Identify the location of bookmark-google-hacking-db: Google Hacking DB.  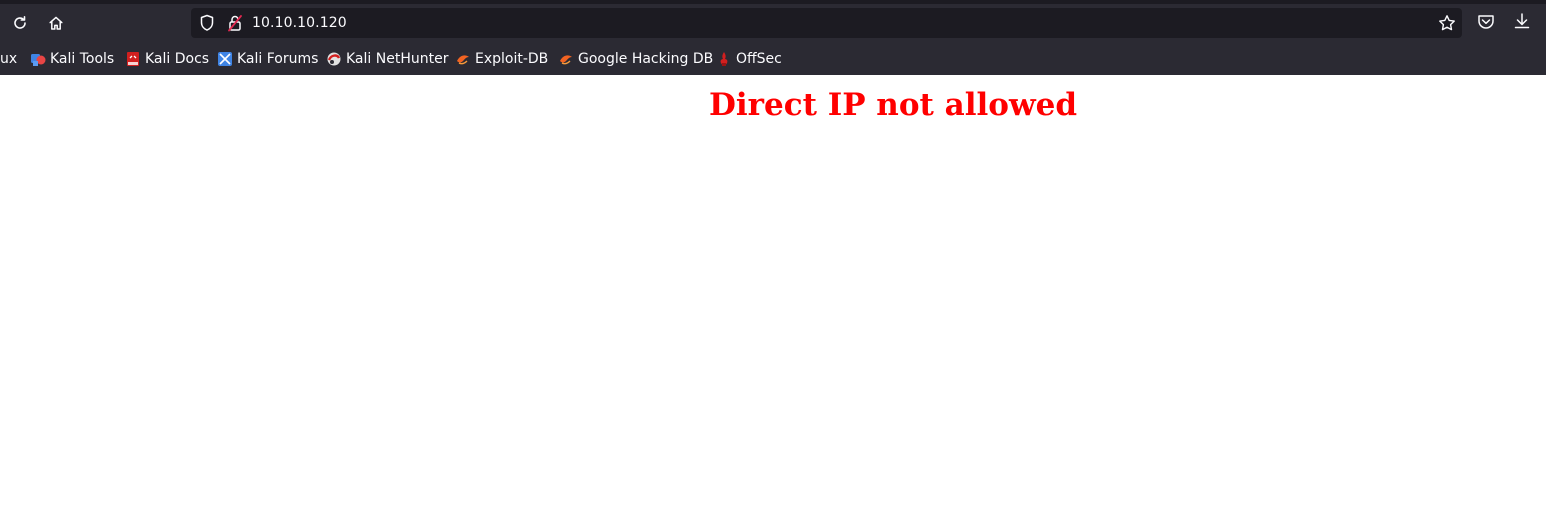
(635, 59).